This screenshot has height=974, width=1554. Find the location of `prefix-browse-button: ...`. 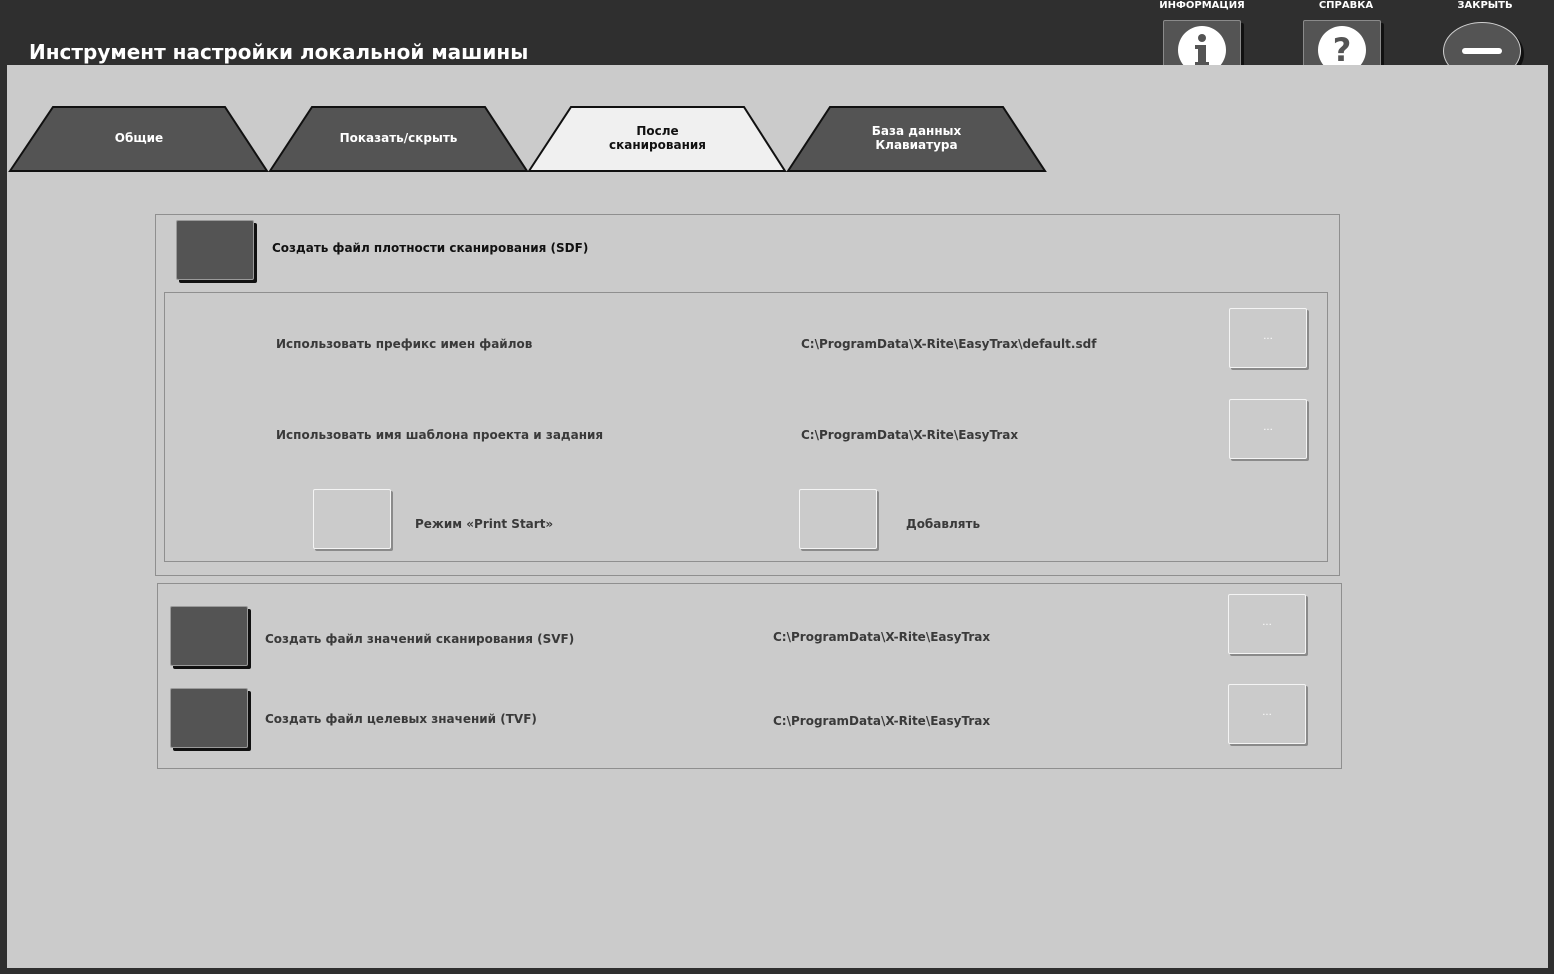

prefix-browse-button: ... is located at coordinates (1268, 338).